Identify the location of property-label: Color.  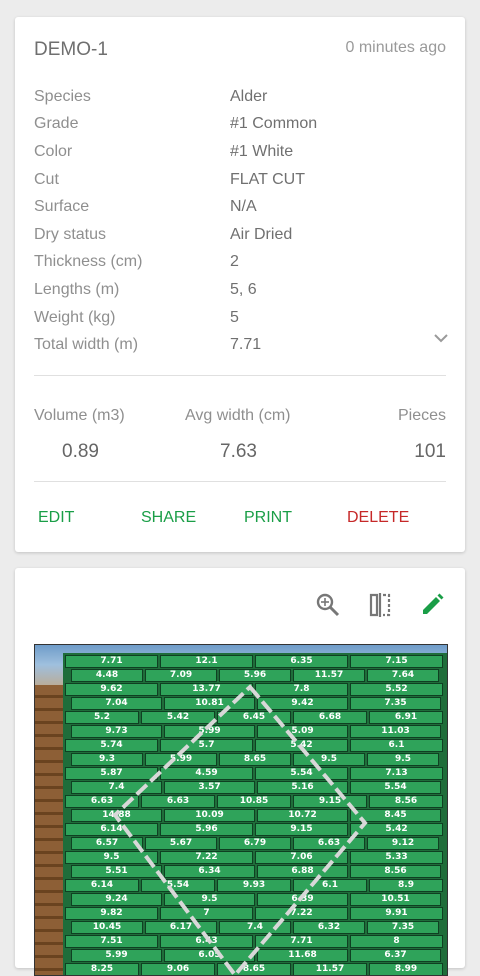
(53, 151).